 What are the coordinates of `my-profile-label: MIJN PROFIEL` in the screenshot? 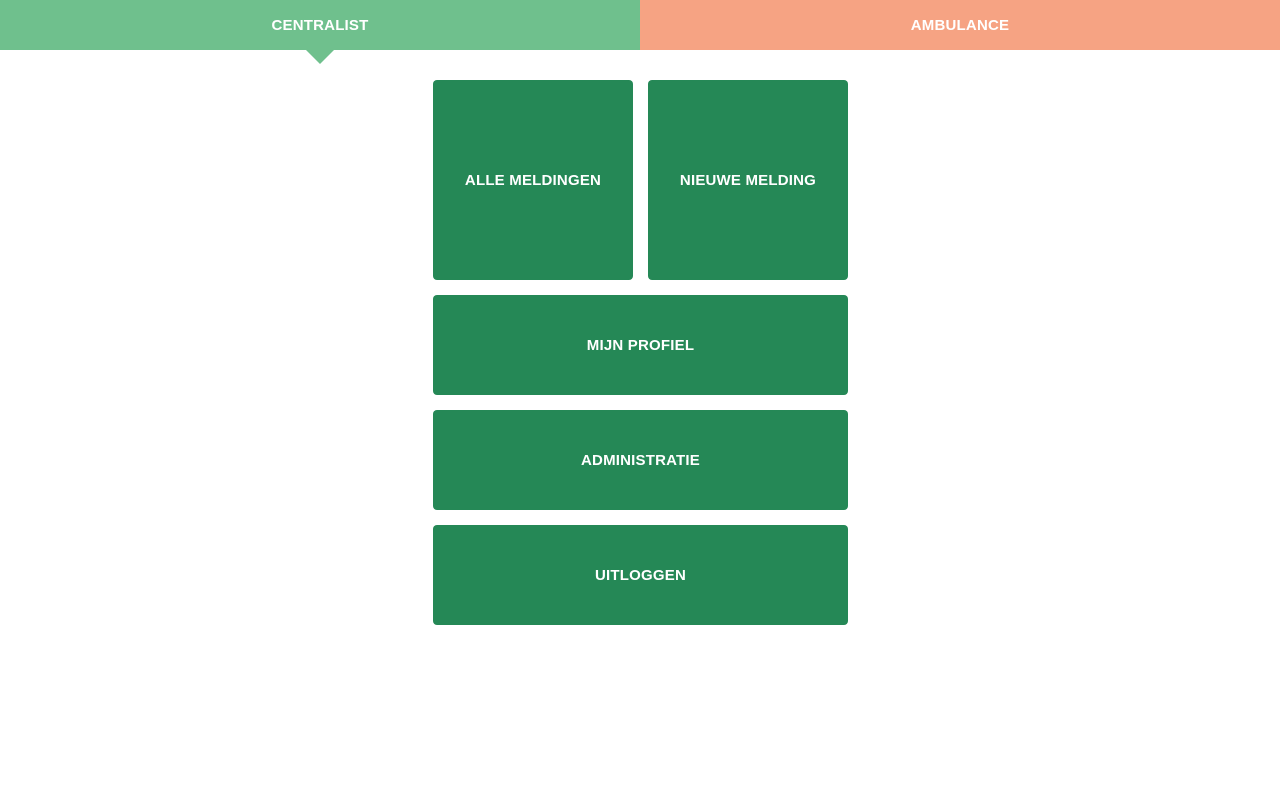 It's located at (640, 345).